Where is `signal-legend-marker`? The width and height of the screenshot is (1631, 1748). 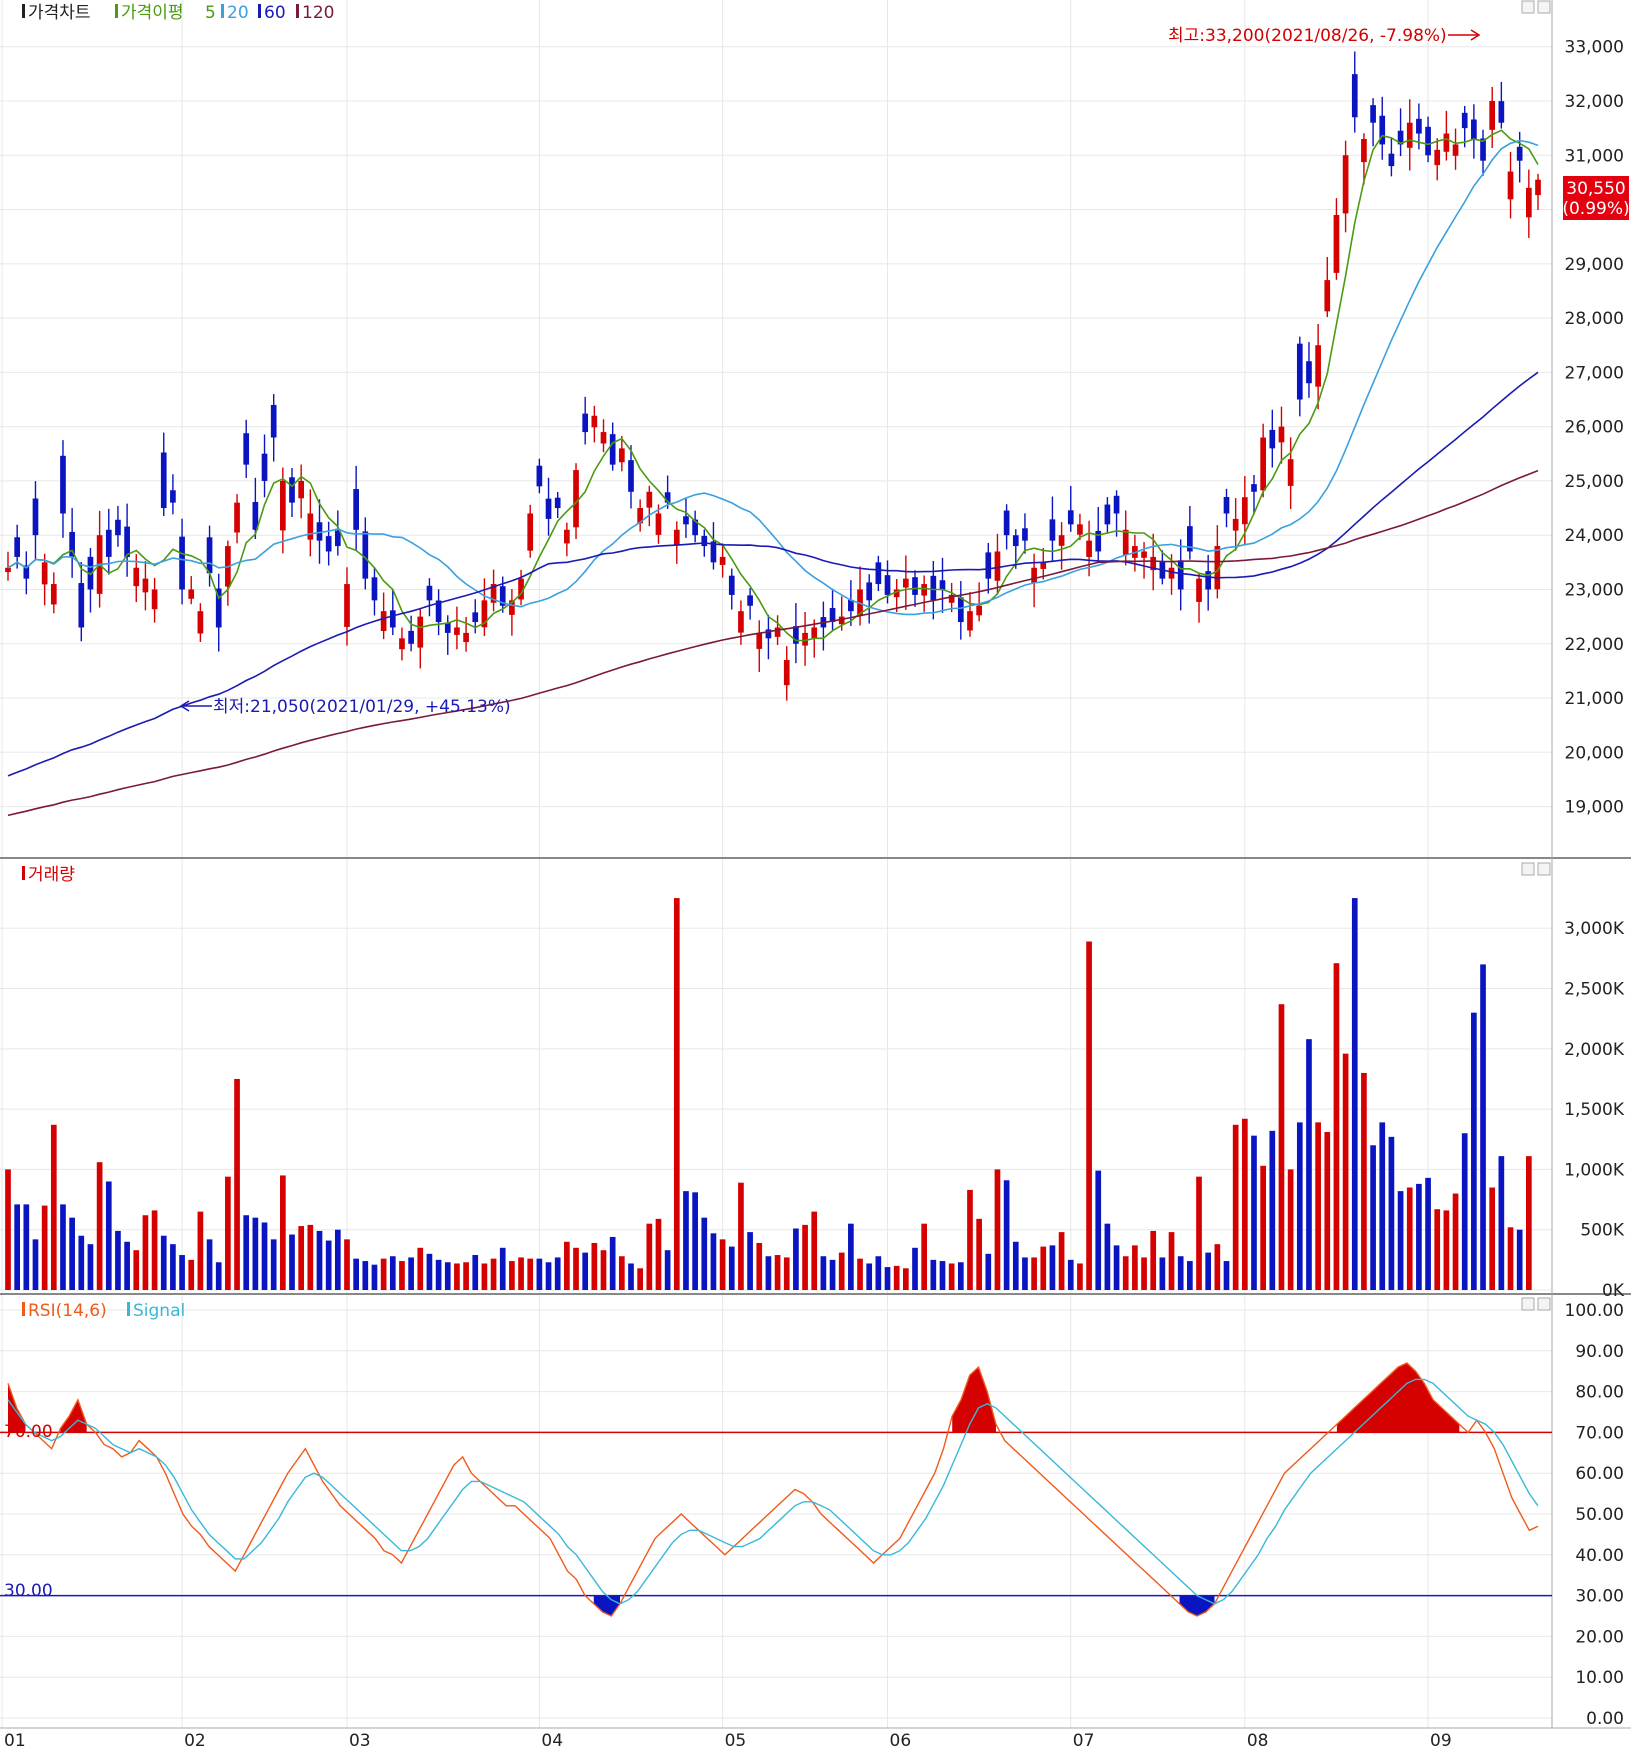
signal-legend-marker is located at coordinates (128, 1309).